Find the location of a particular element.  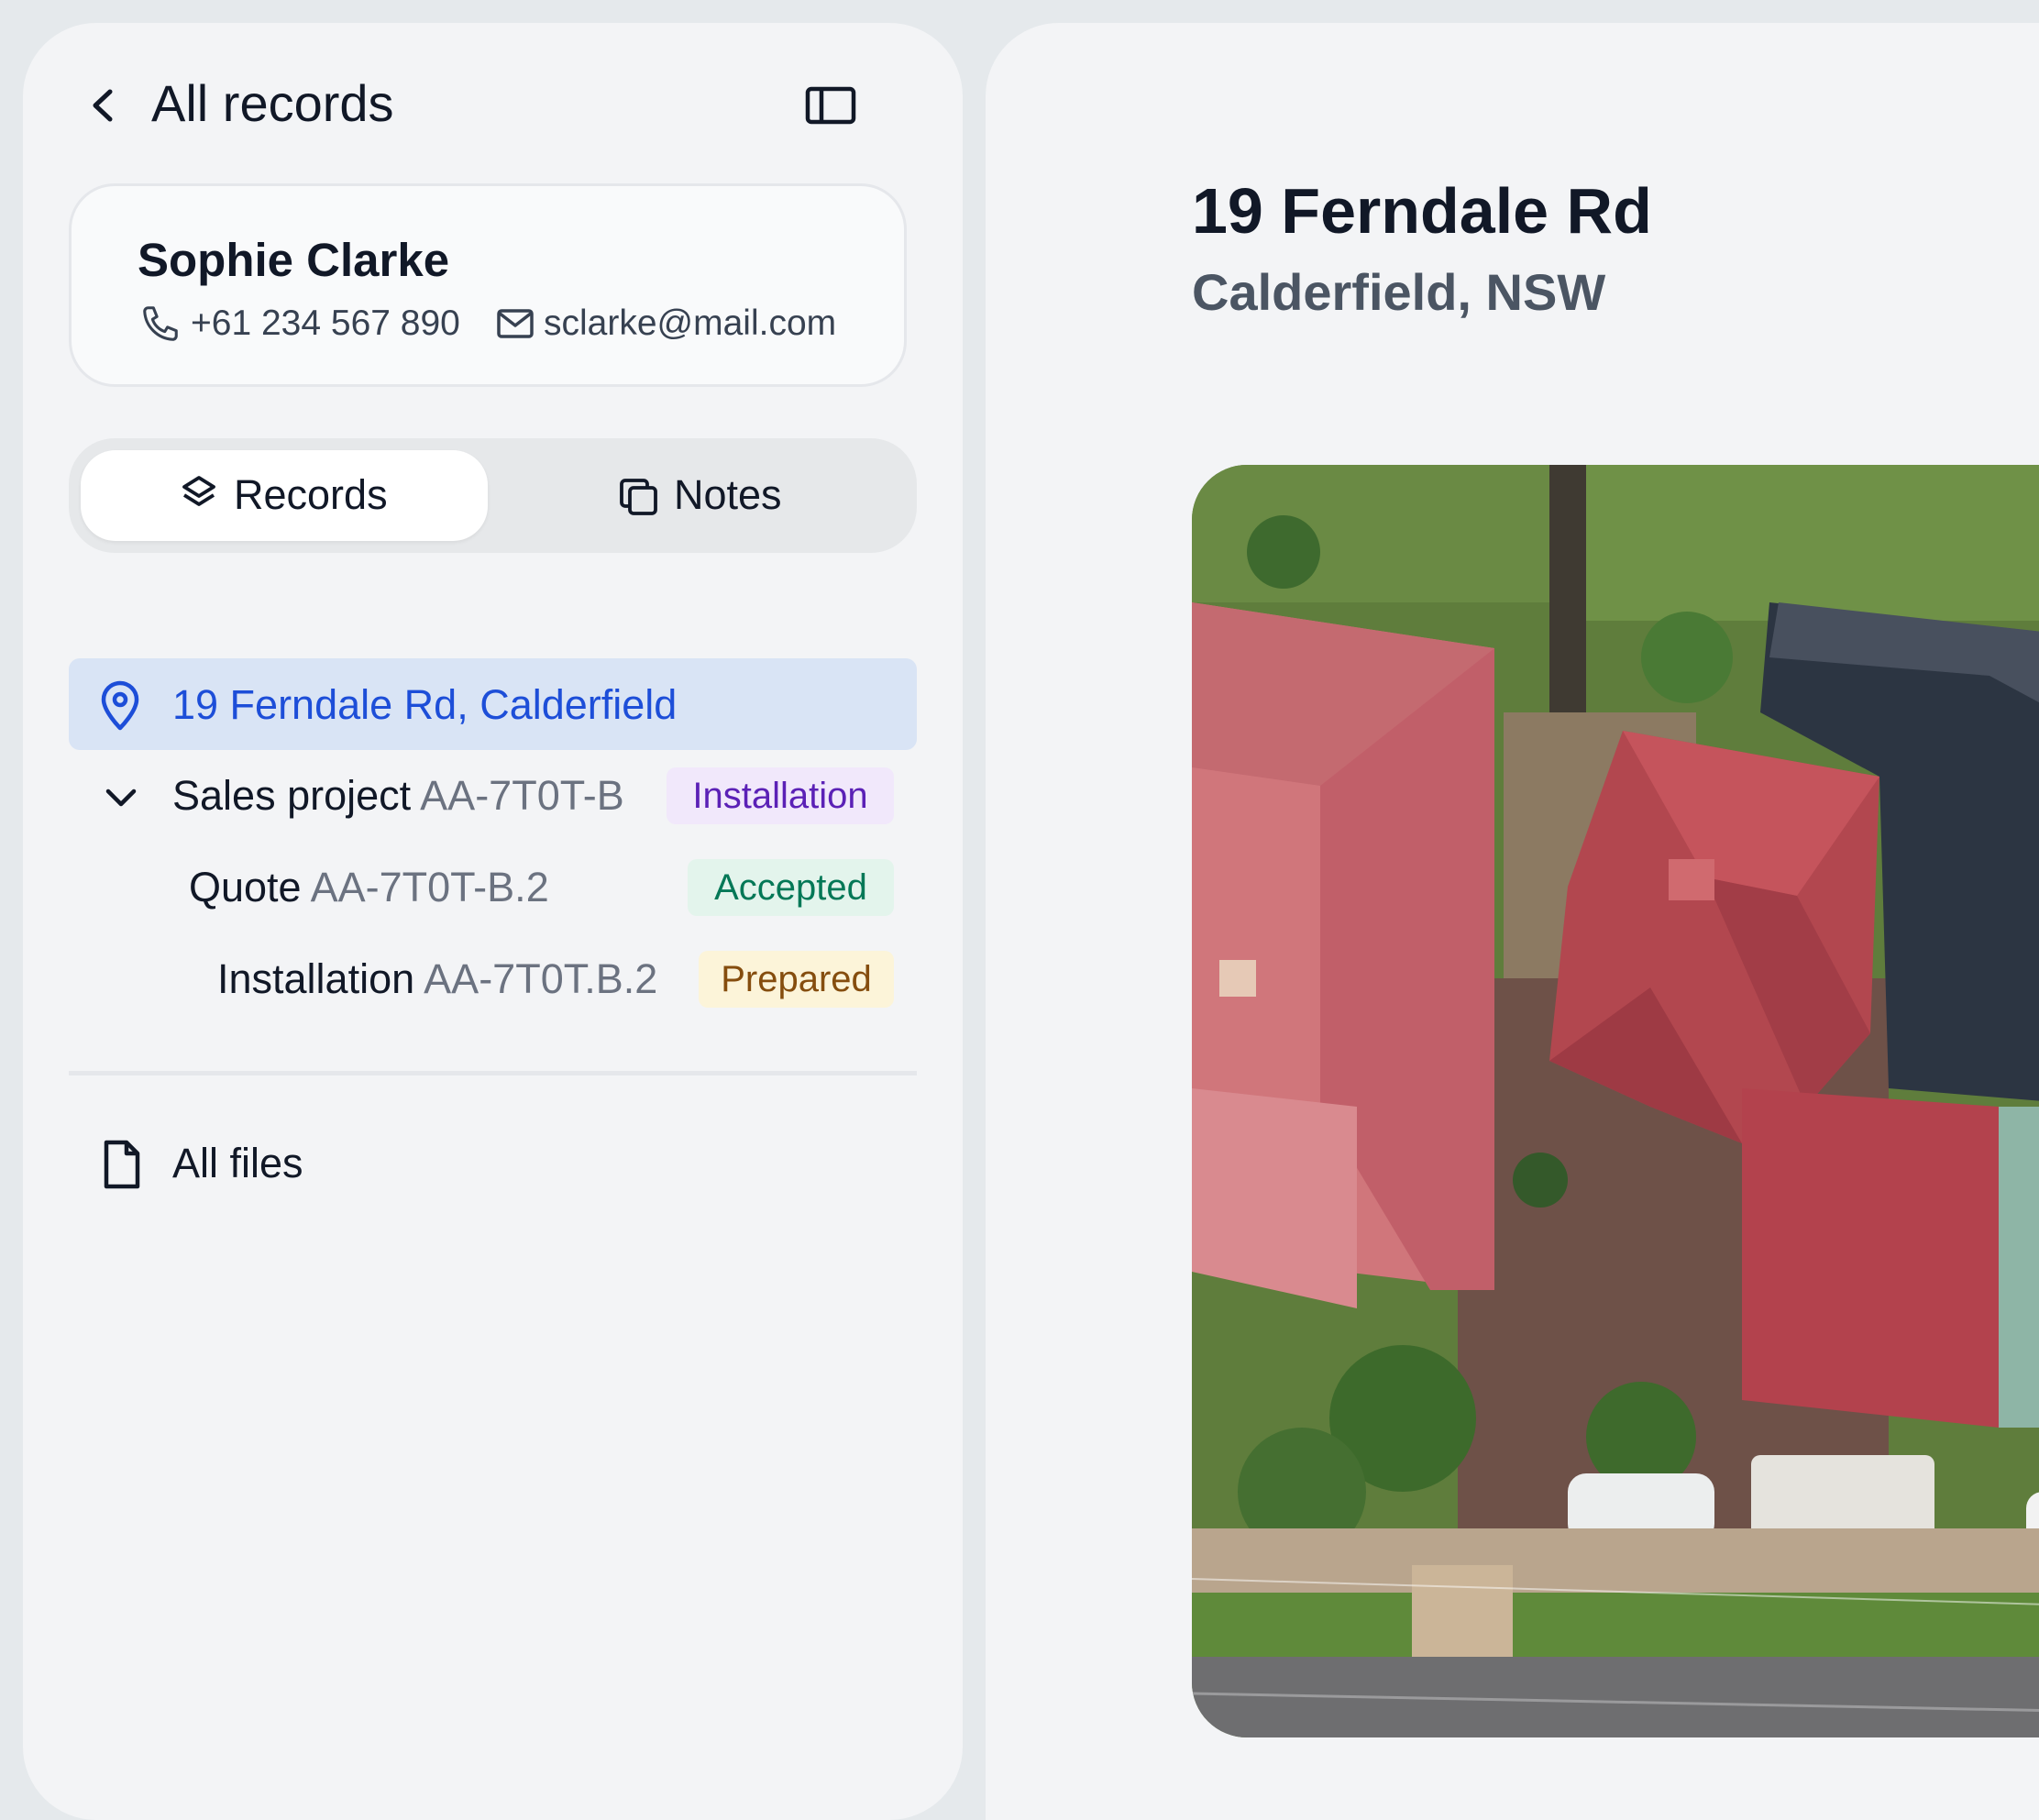

record-item-installation: Installation AA-7T0T.B.2 is located at coordinates (437, 979).